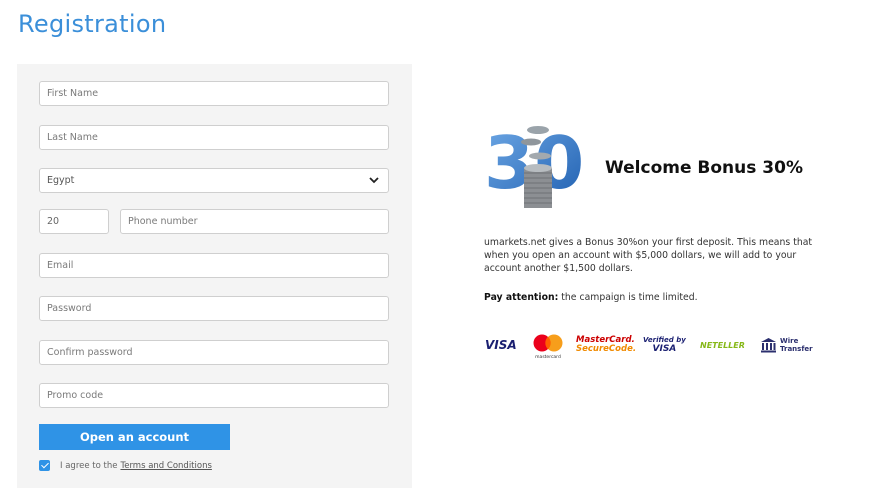 The image size is (872, 488). I want to click on securecode-logo: MasterCard. SecureCode., so click(606, 345).